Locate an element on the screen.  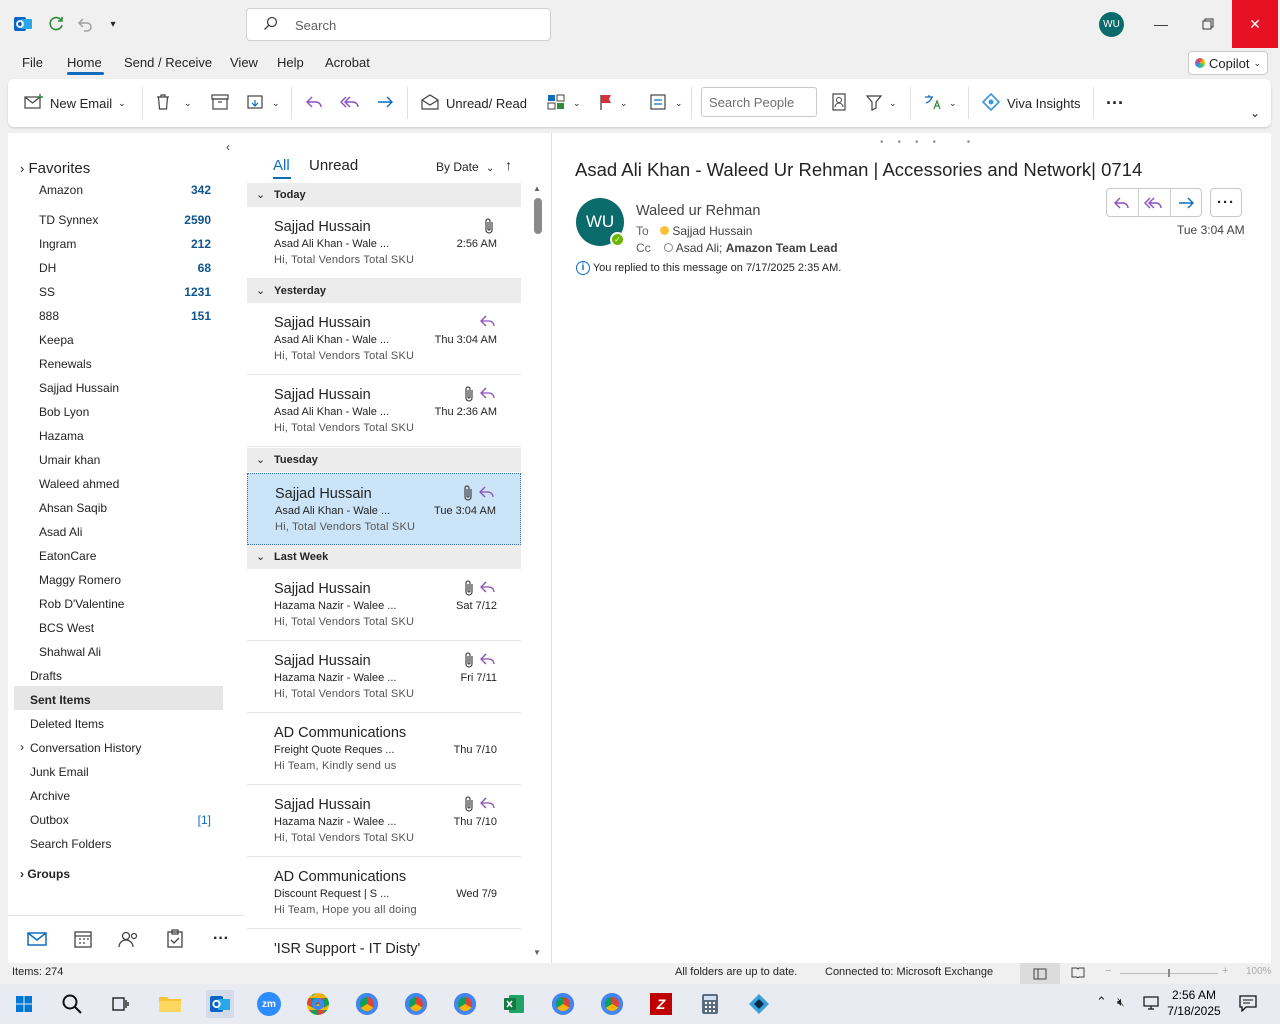
menu-view: View is located at coordinates (244, 62).